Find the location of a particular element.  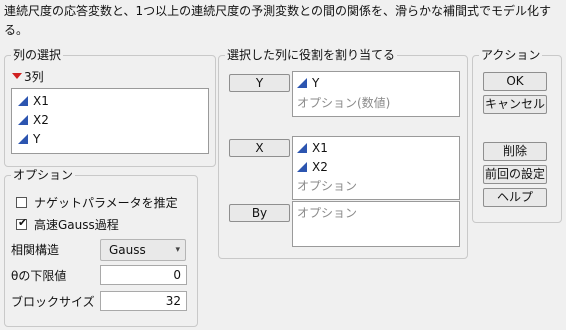

correlation-select: Gauss ▾ is located at coordinates (143, 250).